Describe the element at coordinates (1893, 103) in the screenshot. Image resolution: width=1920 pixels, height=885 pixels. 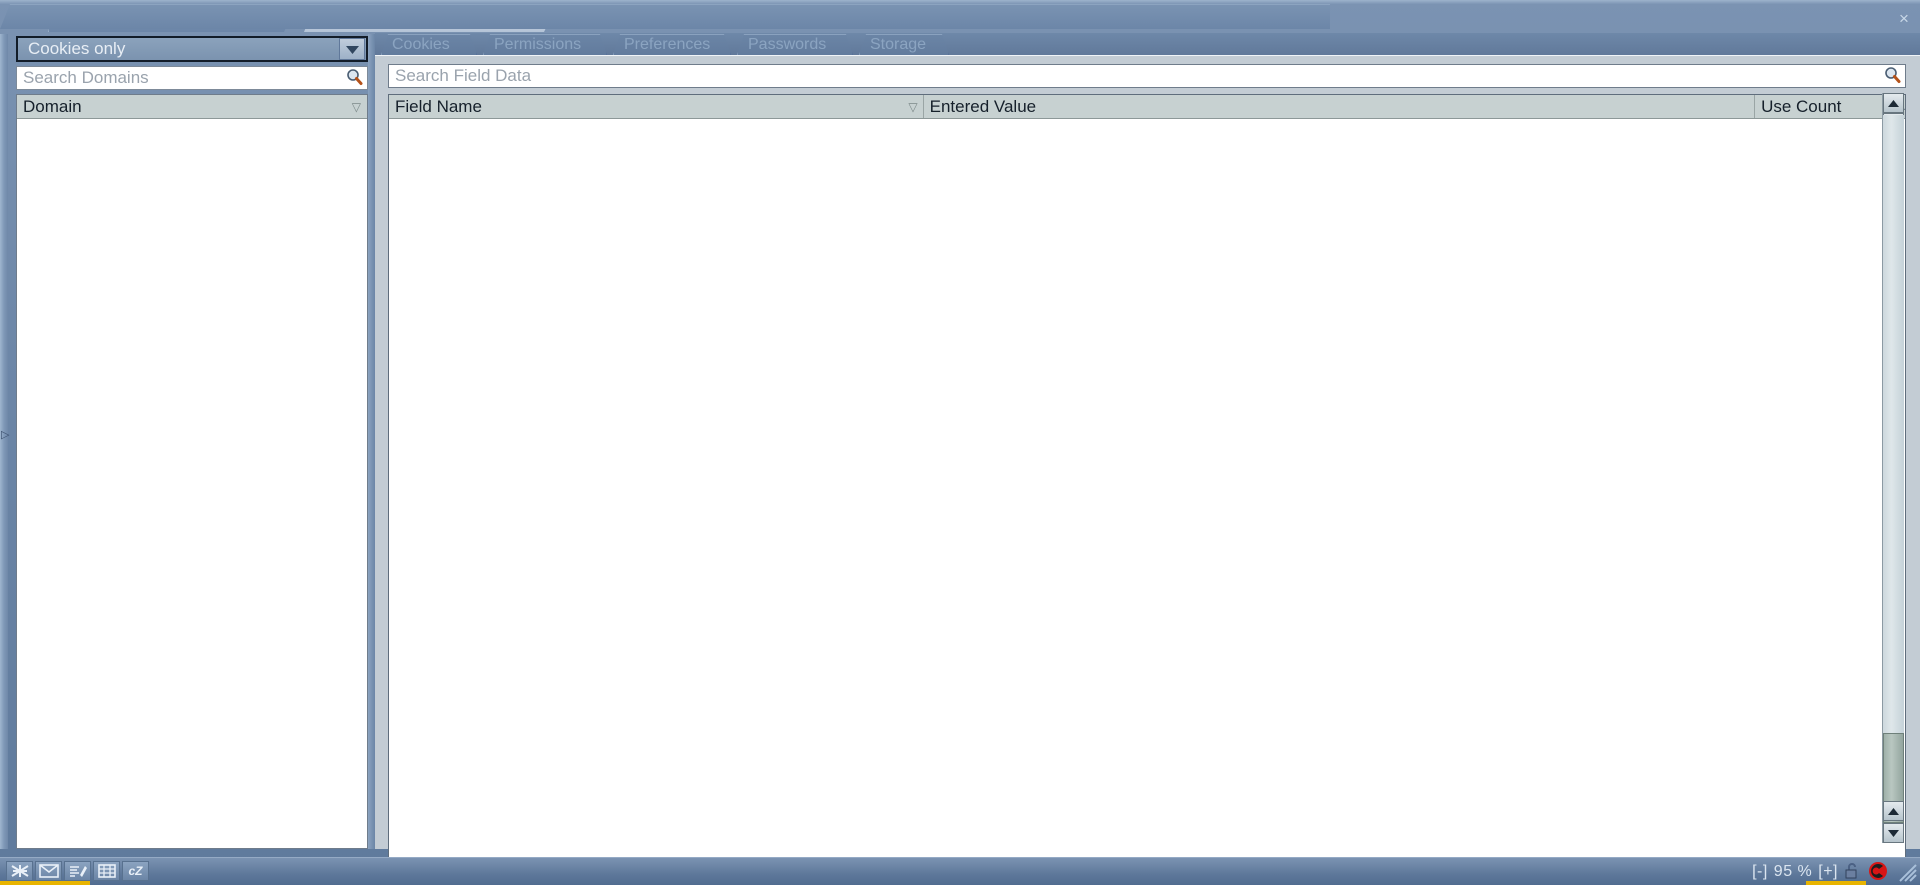
I see `scroll-up-icon` at that location.